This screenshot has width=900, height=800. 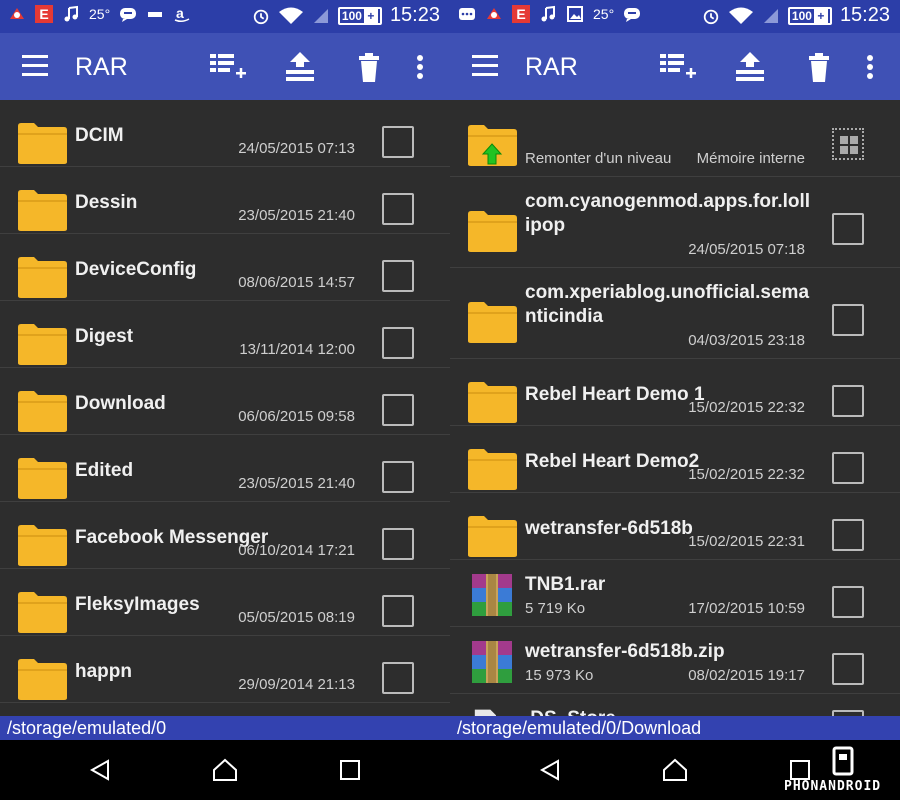 What do you see at coordinates (296, 416) in the screenshot?
I see `item-date: 06/06/2015 09:58` at bounding box center [296, 416].